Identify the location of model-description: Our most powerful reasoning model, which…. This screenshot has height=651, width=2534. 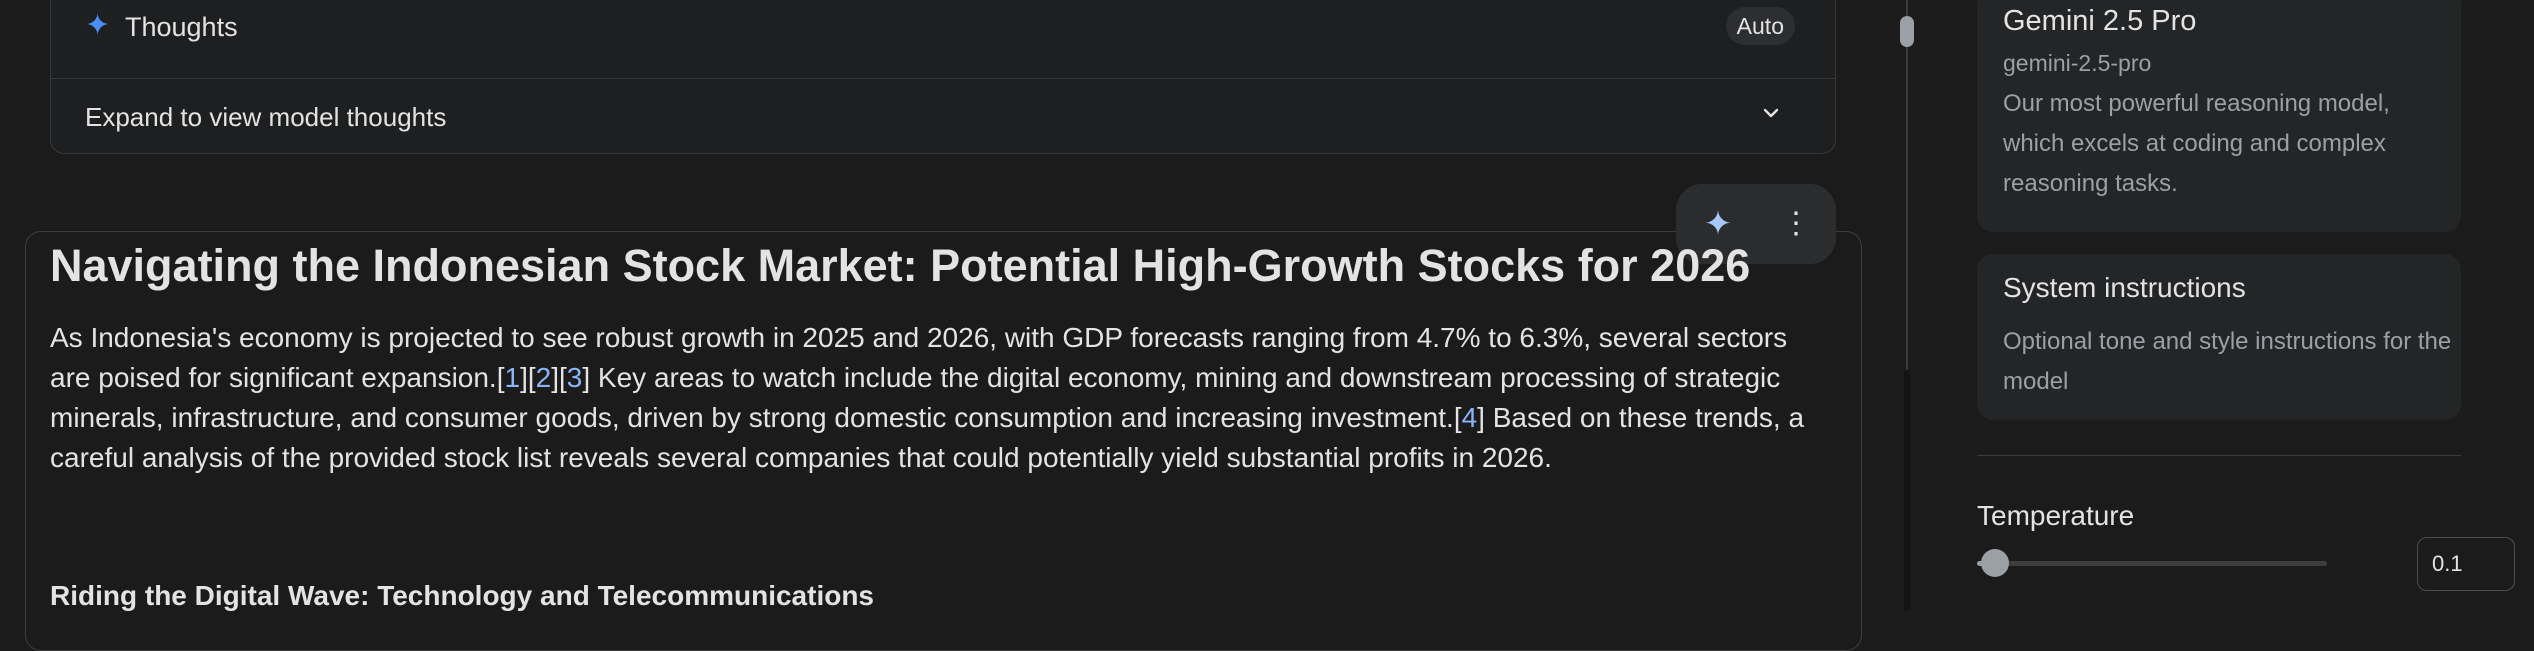
(2196, 143).